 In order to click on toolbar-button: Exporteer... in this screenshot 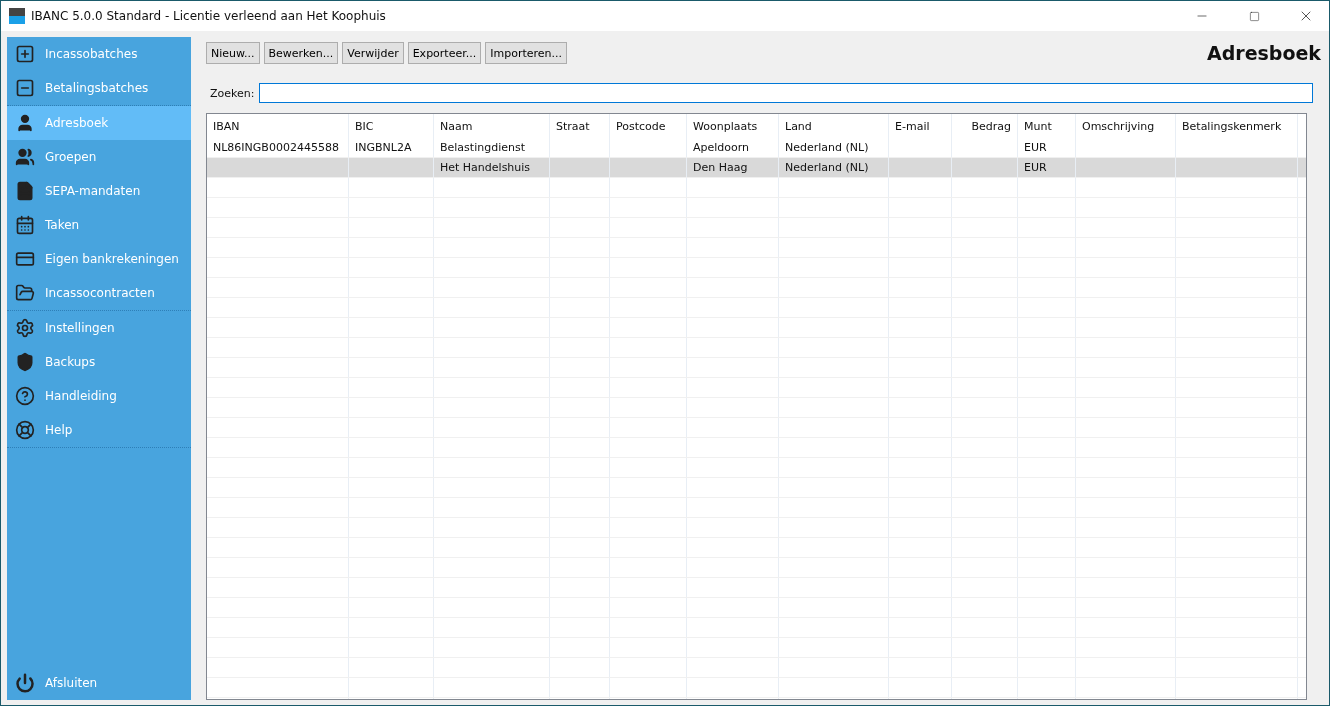, I will do `click(444, 53)`.